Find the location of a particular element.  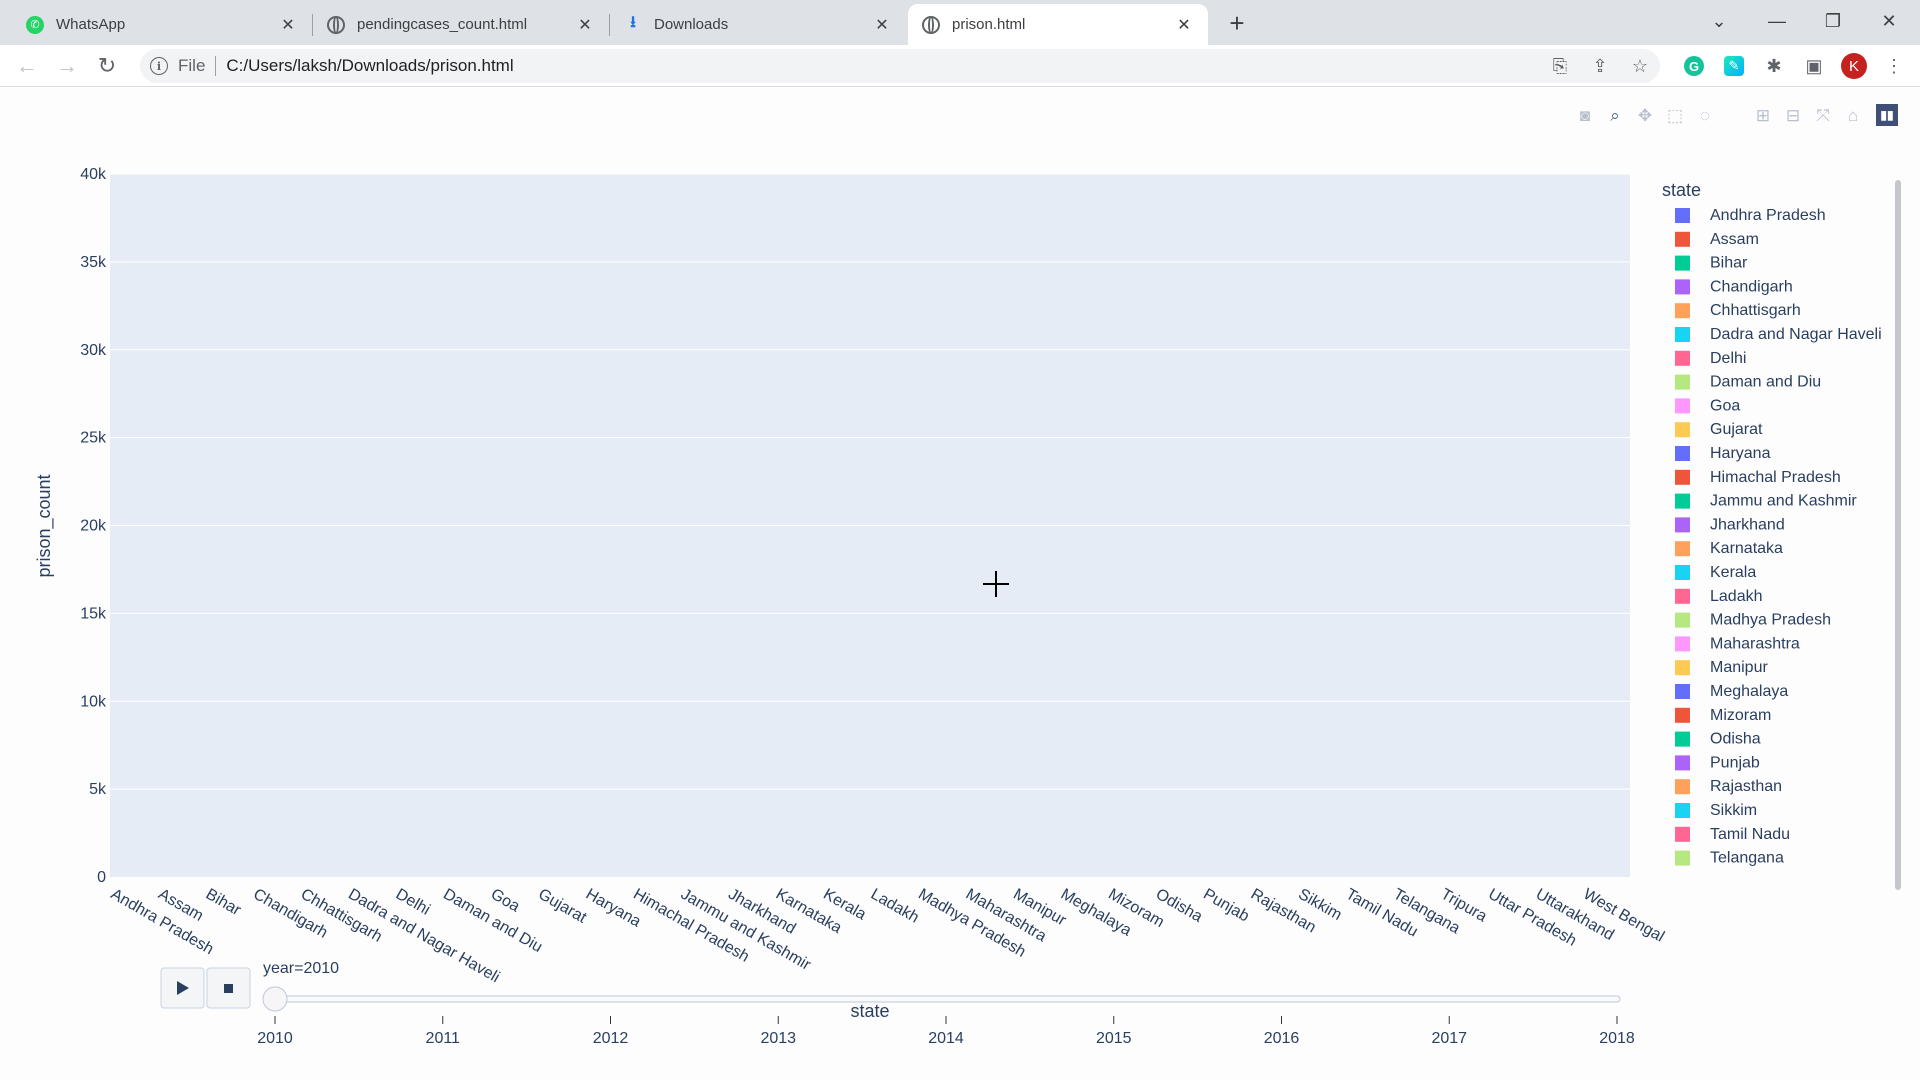

grammarly-extension: G is located at coordinates (1694, 66).